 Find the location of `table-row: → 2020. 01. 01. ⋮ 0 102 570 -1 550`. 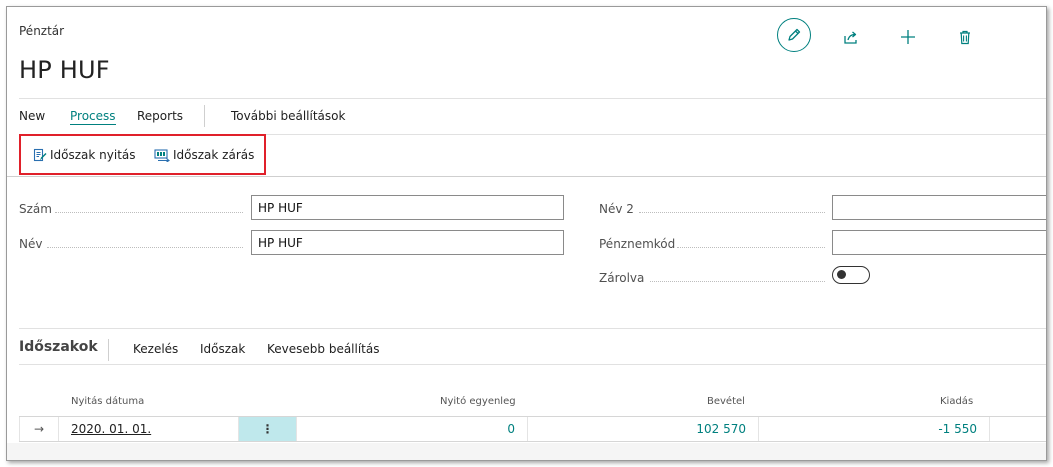

table-row: → 2020. 01. 01. ⋮ 0 102 570 -1 550 is located at coordinates (532, 429).